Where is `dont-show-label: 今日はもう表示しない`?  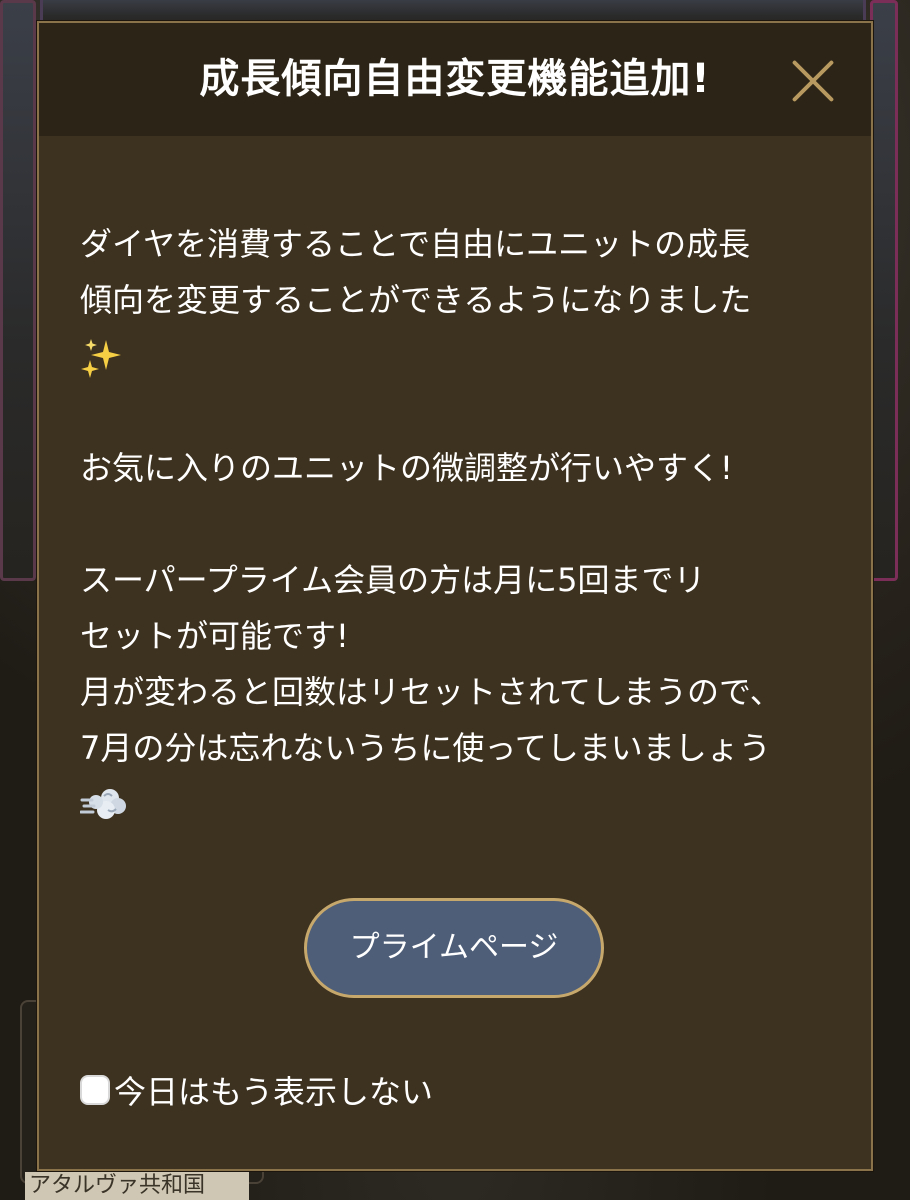
dont-show-label: 今日はもう表示しない is located at coordinates (274, 1092).